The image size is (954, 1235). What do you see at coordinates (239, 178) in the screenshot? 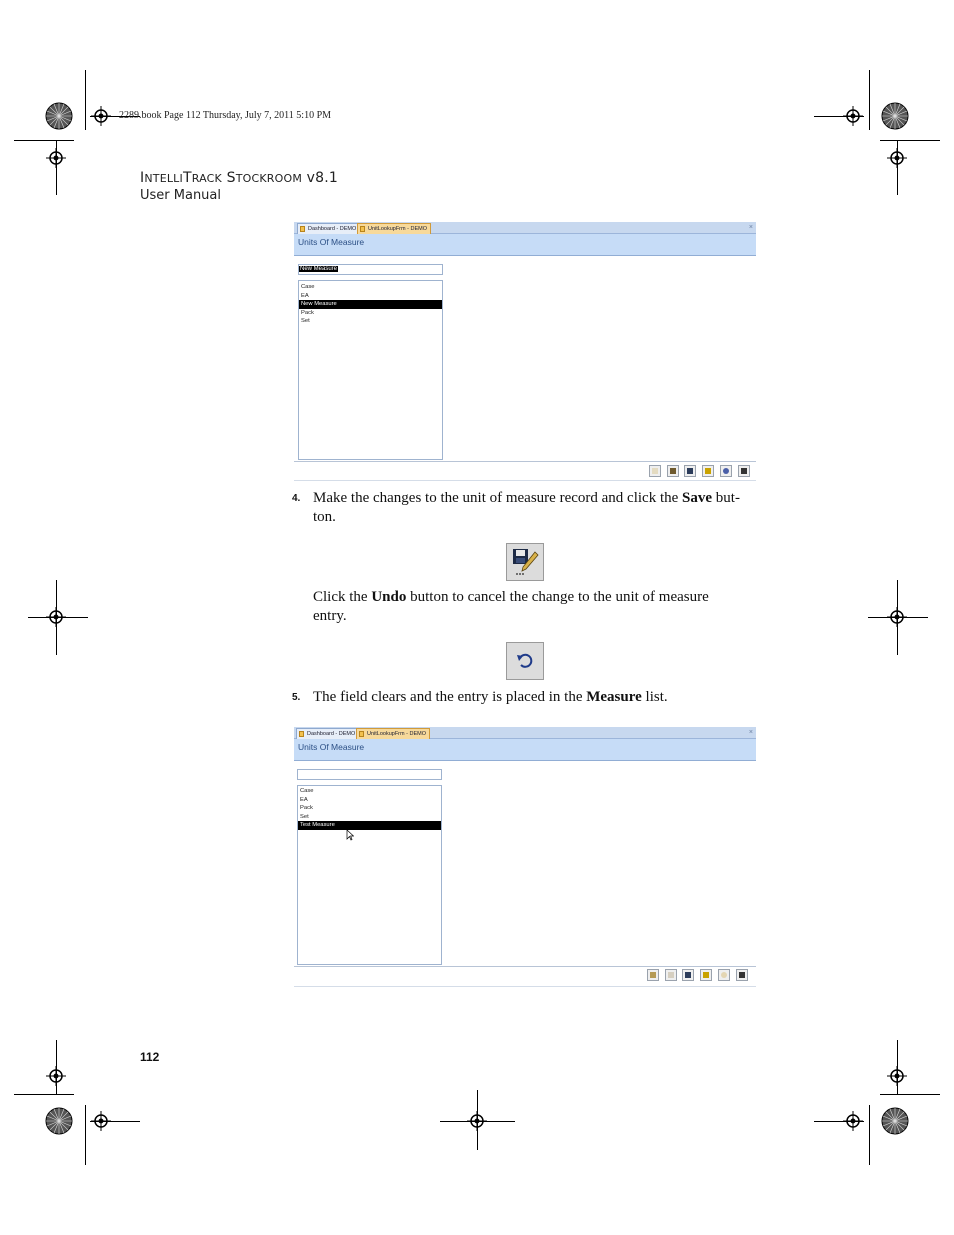
I see `running-header-title: INTELLITRACK STOCKROOM v8.1` at bounding box center [239, 178].